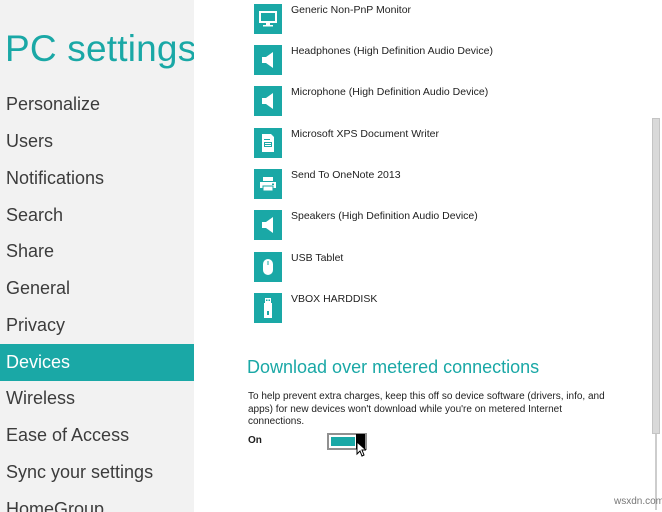 Image resolution: width=662 pixels, height=512 pixels. I want to click on monitor-icon, so click(268, 19).